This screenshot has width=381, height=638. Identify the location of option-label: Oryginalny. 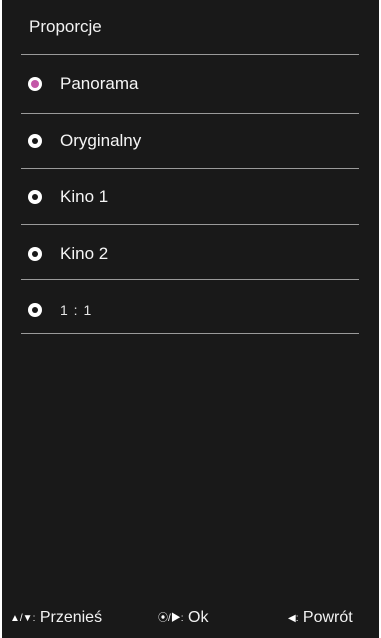
(101, 140).